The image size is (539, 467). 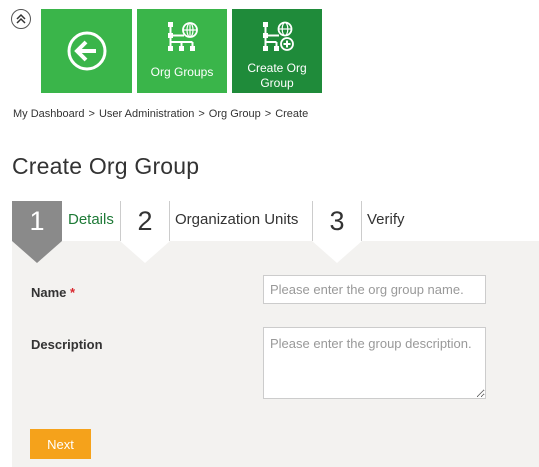 I want to click on next-button: Next, so click(x=60, y=444).